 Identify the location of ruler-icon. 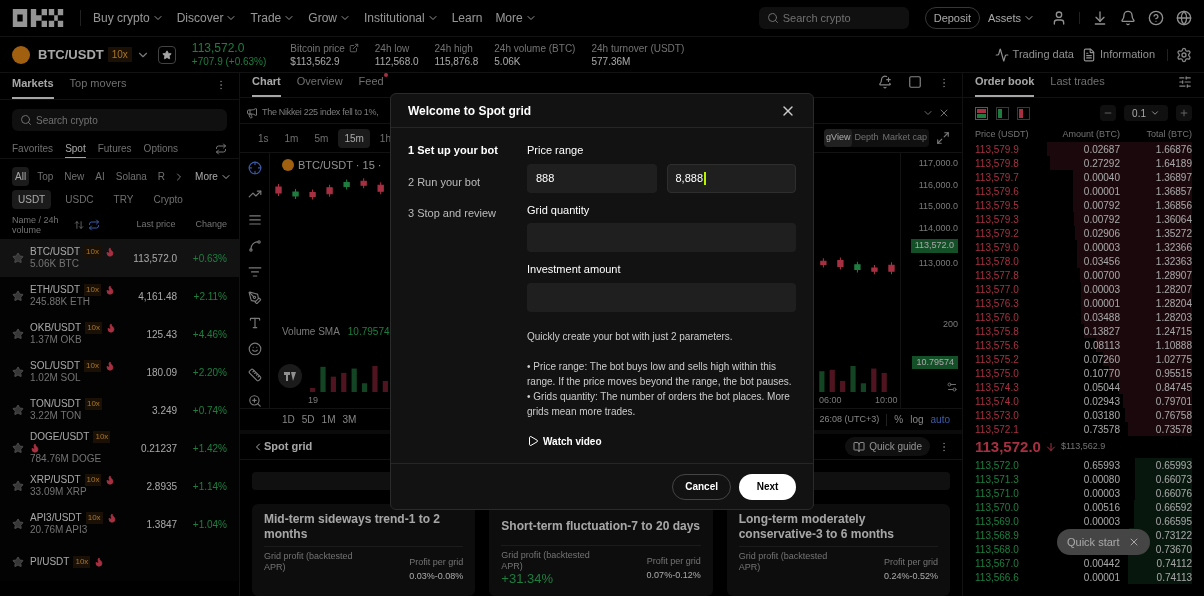
(254, 375).